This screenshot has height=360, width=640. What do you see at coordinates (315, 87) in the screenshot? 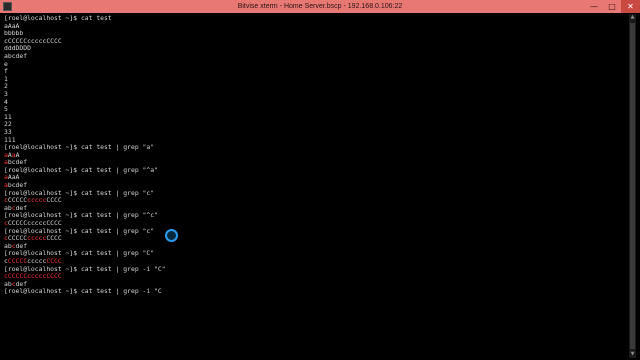
I see `terminal-line: 2` at bounding box center [315, 87].